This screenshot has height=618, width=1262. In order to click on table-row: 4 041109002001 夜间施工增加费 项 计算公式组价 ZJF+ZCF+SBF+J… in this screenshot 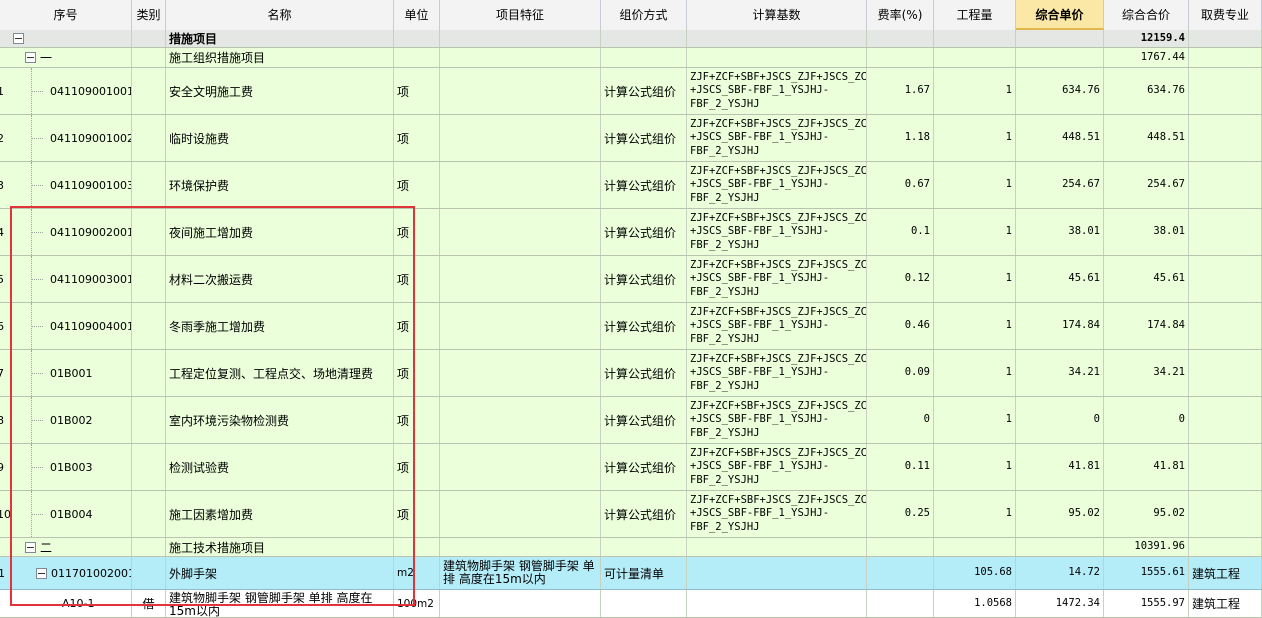, I will do `click(631, 232)`.